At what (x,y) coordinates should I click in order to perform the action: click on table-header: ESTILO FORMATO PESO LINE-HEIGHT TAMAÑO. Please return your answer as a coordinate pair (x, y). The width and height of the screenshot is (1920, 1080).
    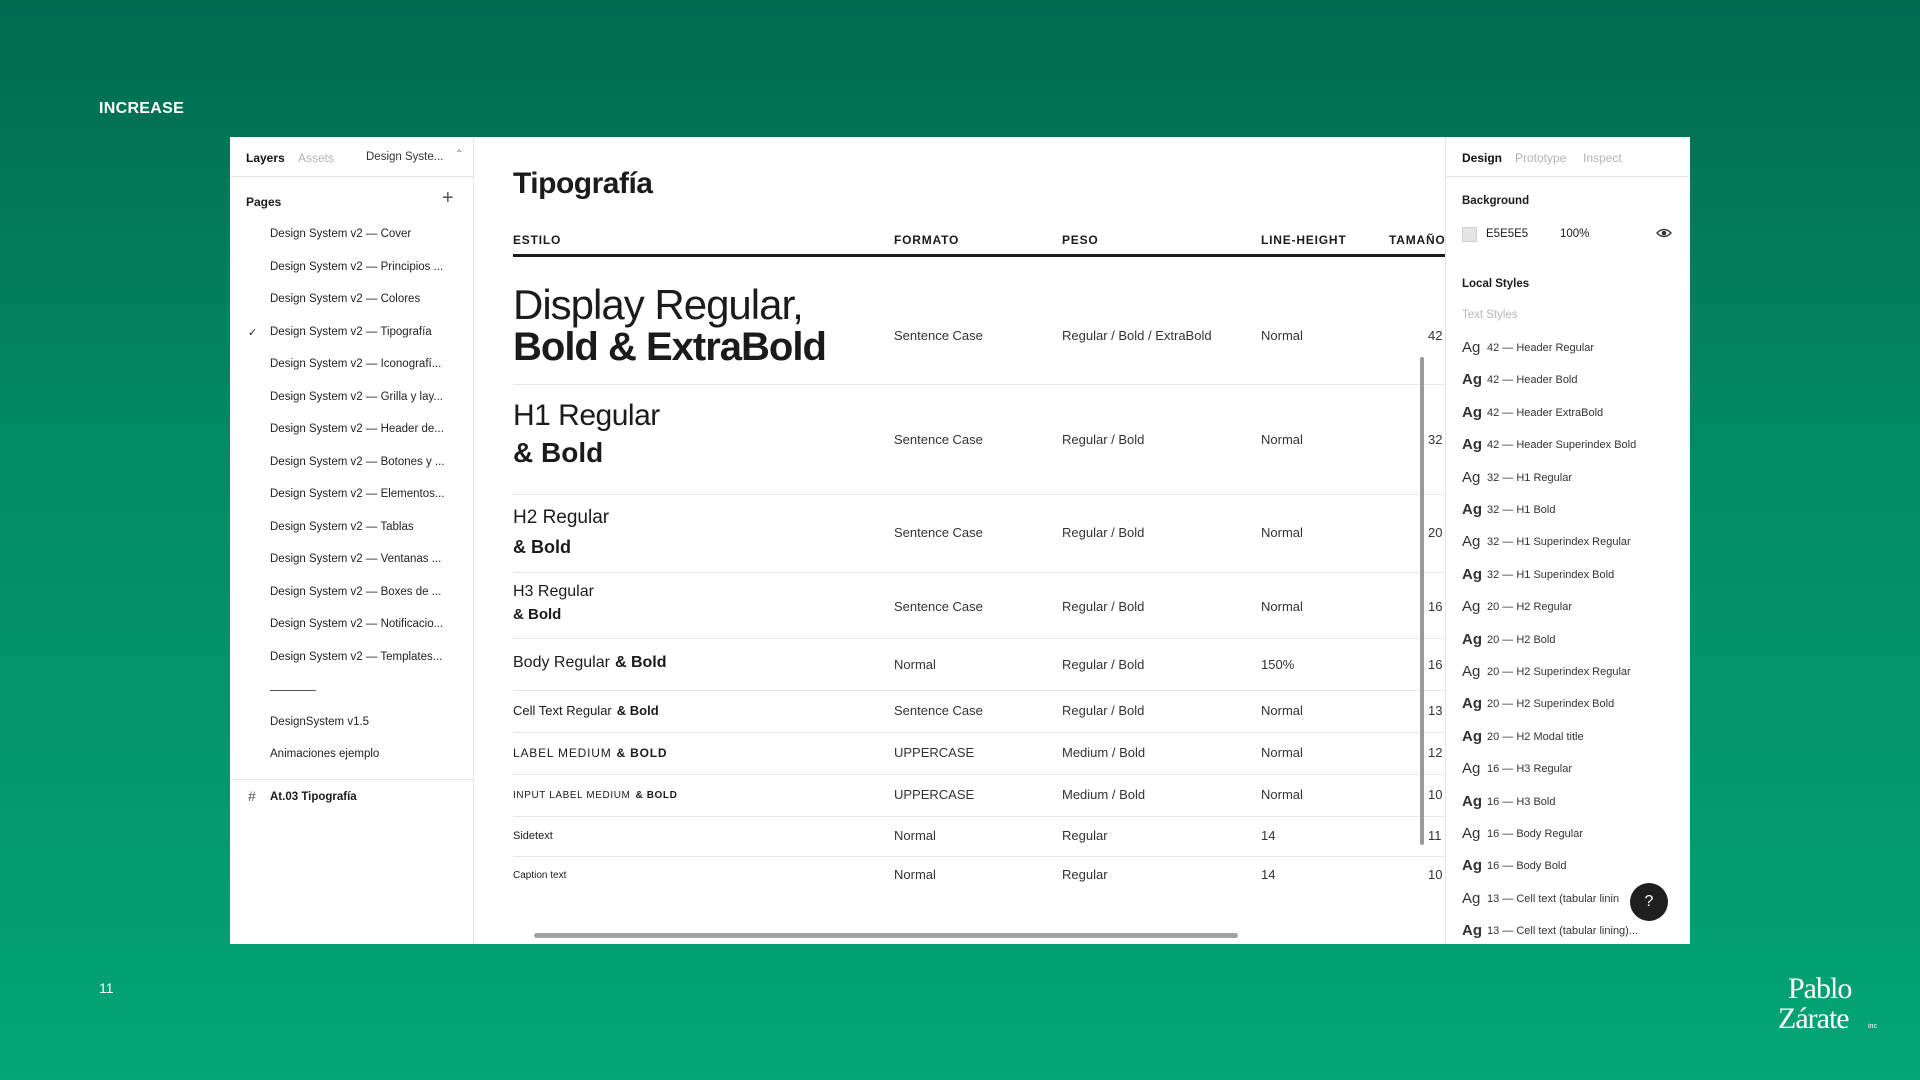
    Looking at the image, I should click on (979, 245).